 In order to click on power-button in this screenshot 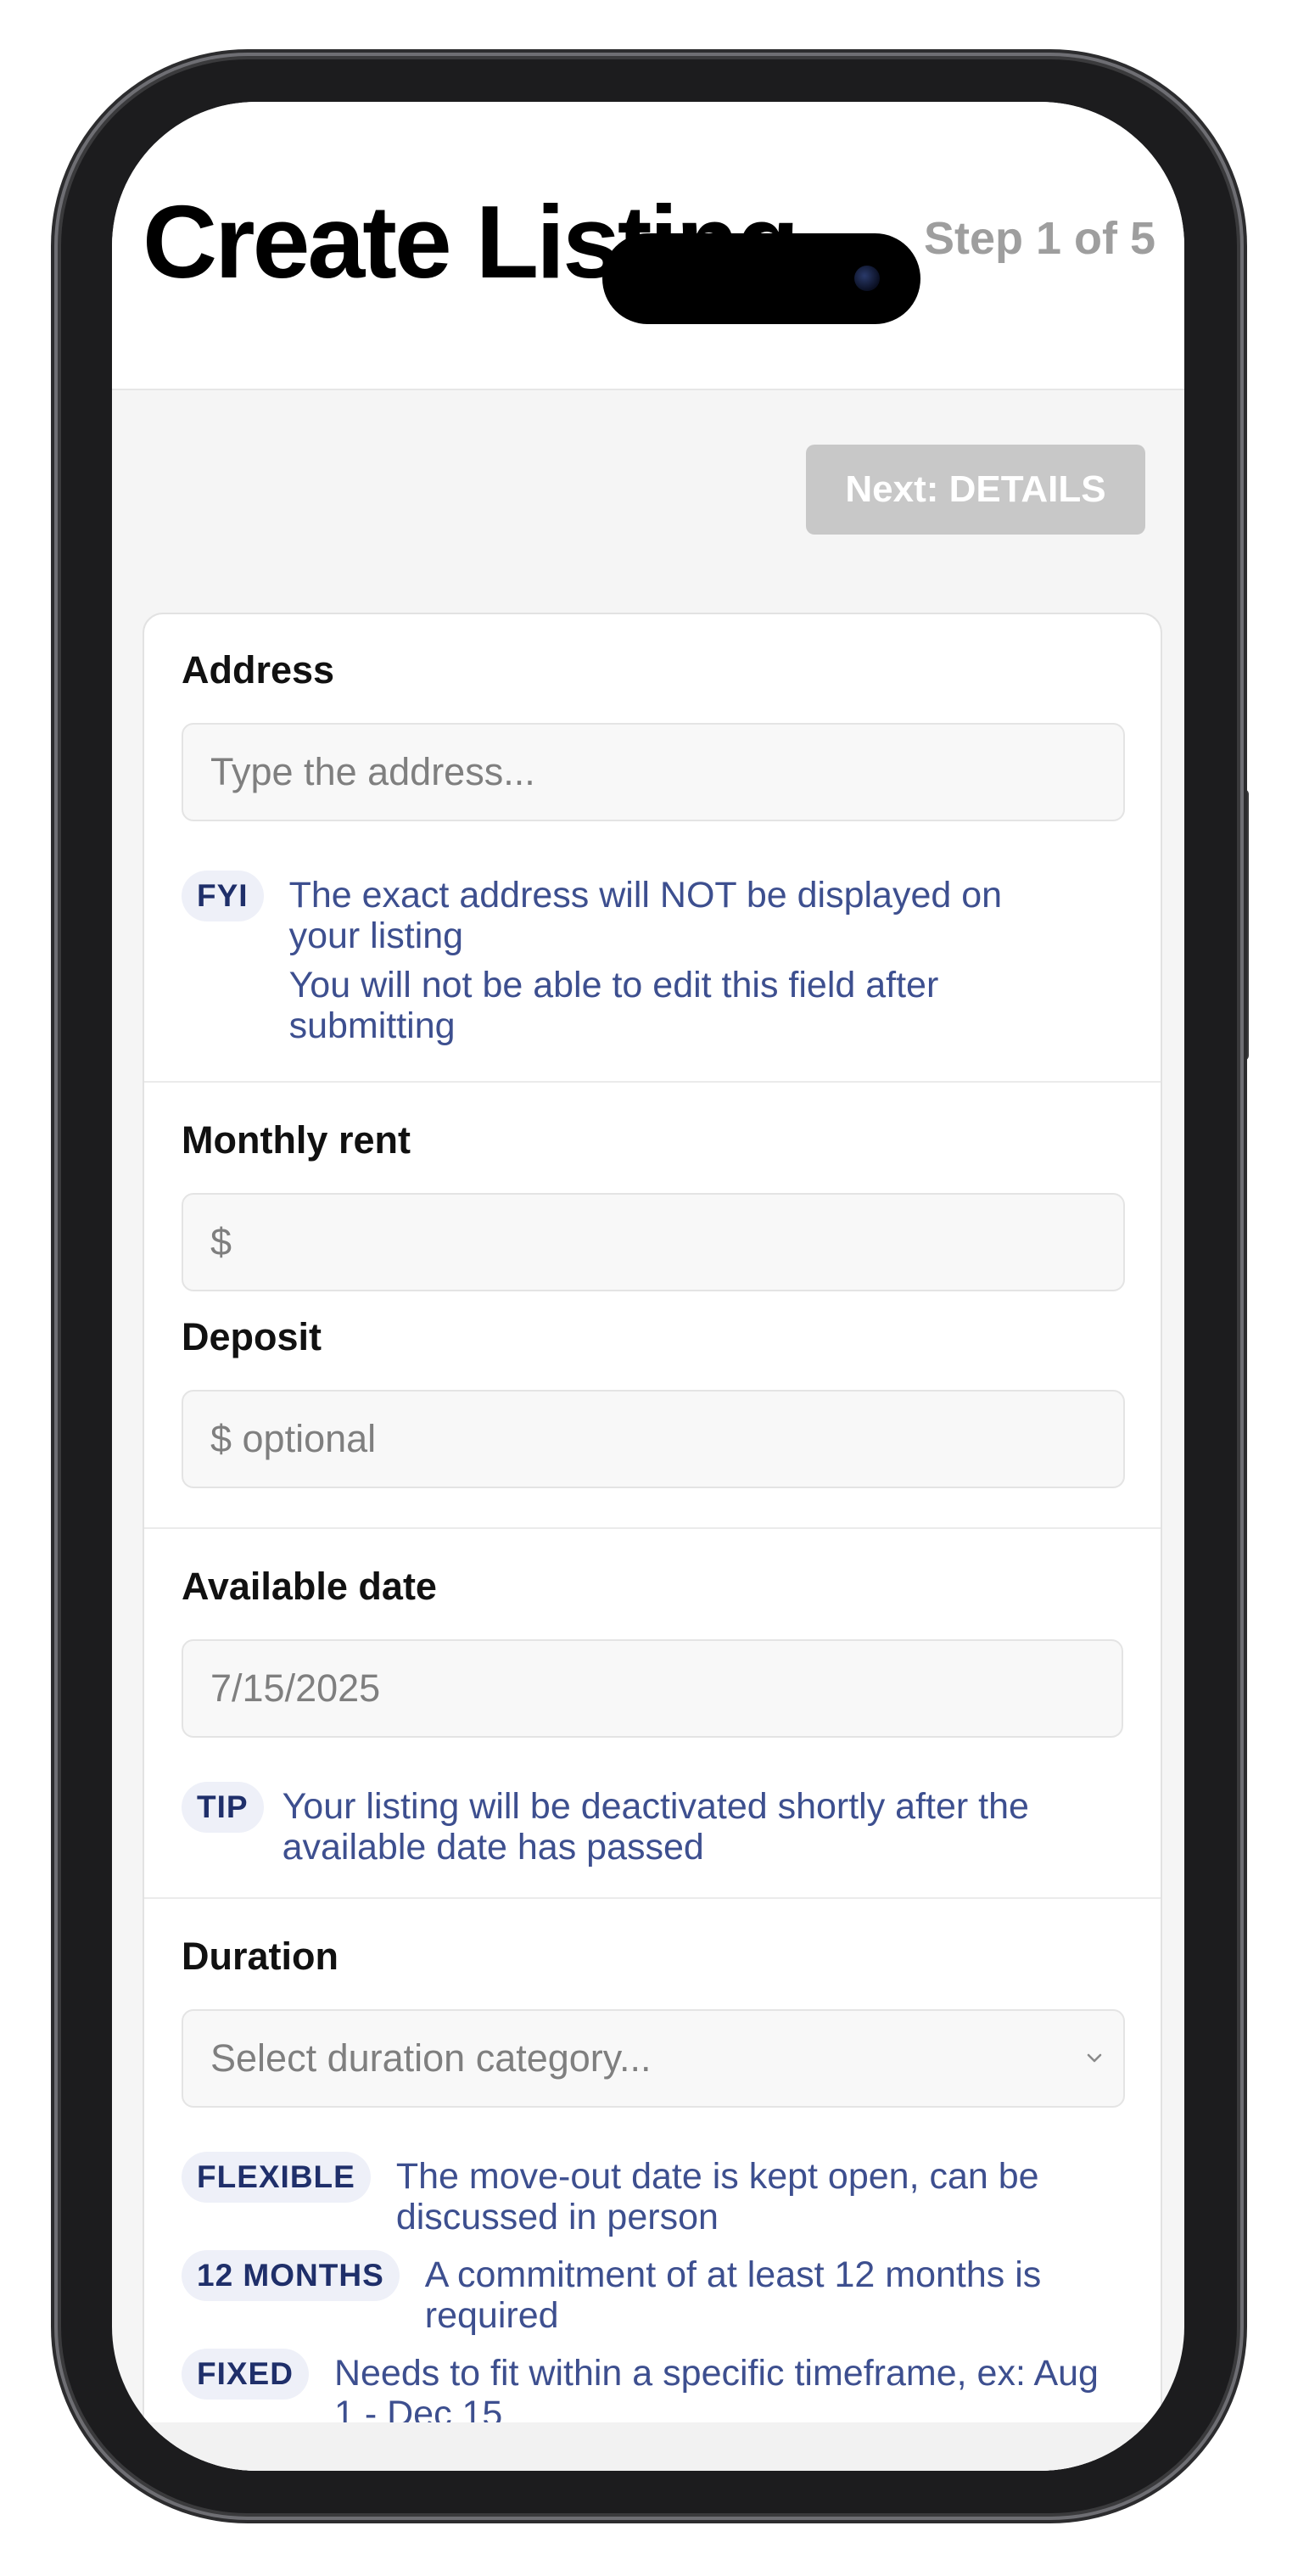, I will do `click(1243, 925)`.